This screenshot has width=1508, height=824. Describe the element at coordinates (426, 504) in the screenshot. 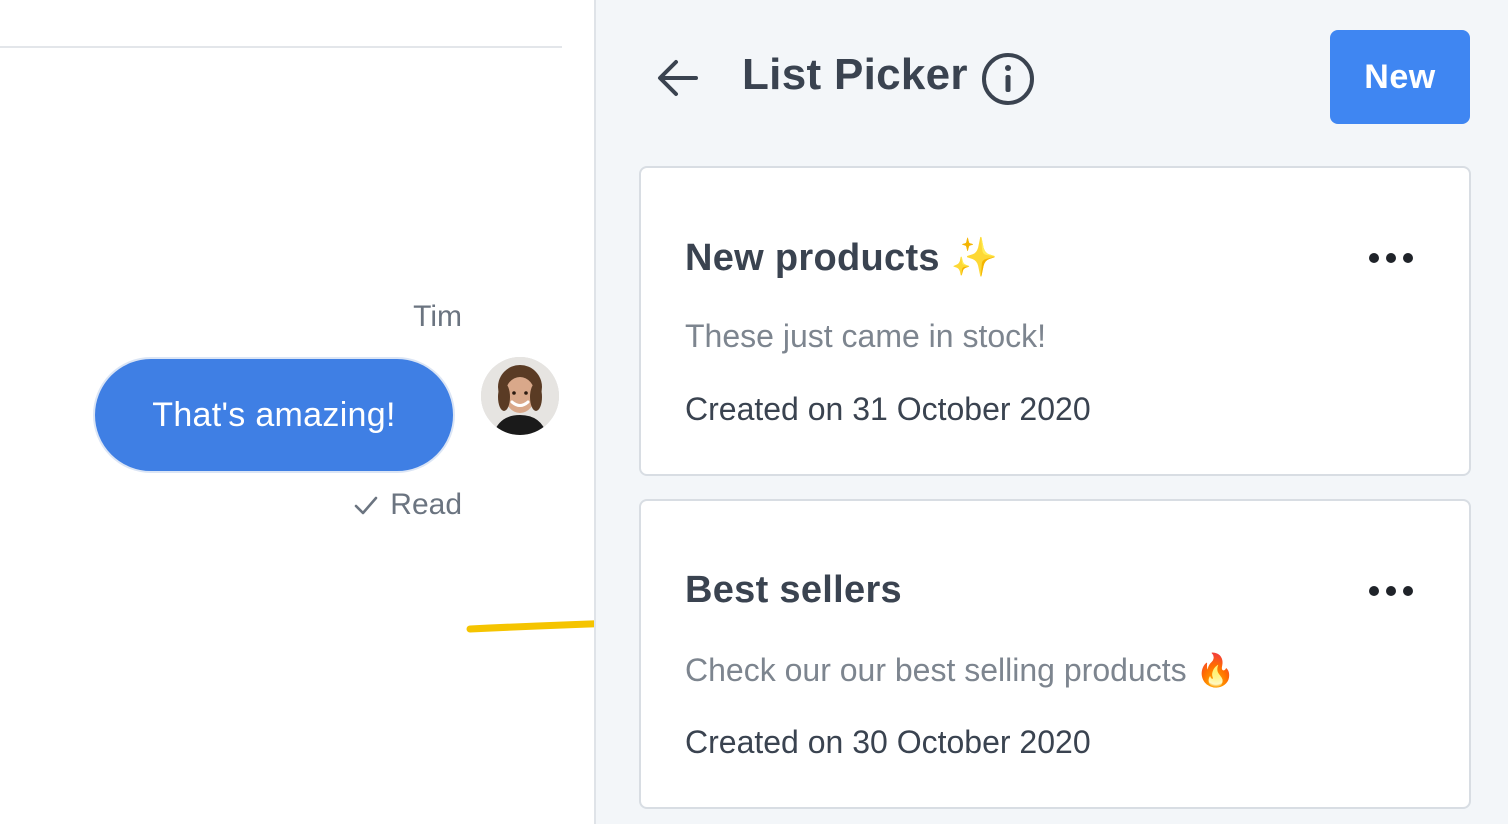

I see `read-label: Read` at that location.